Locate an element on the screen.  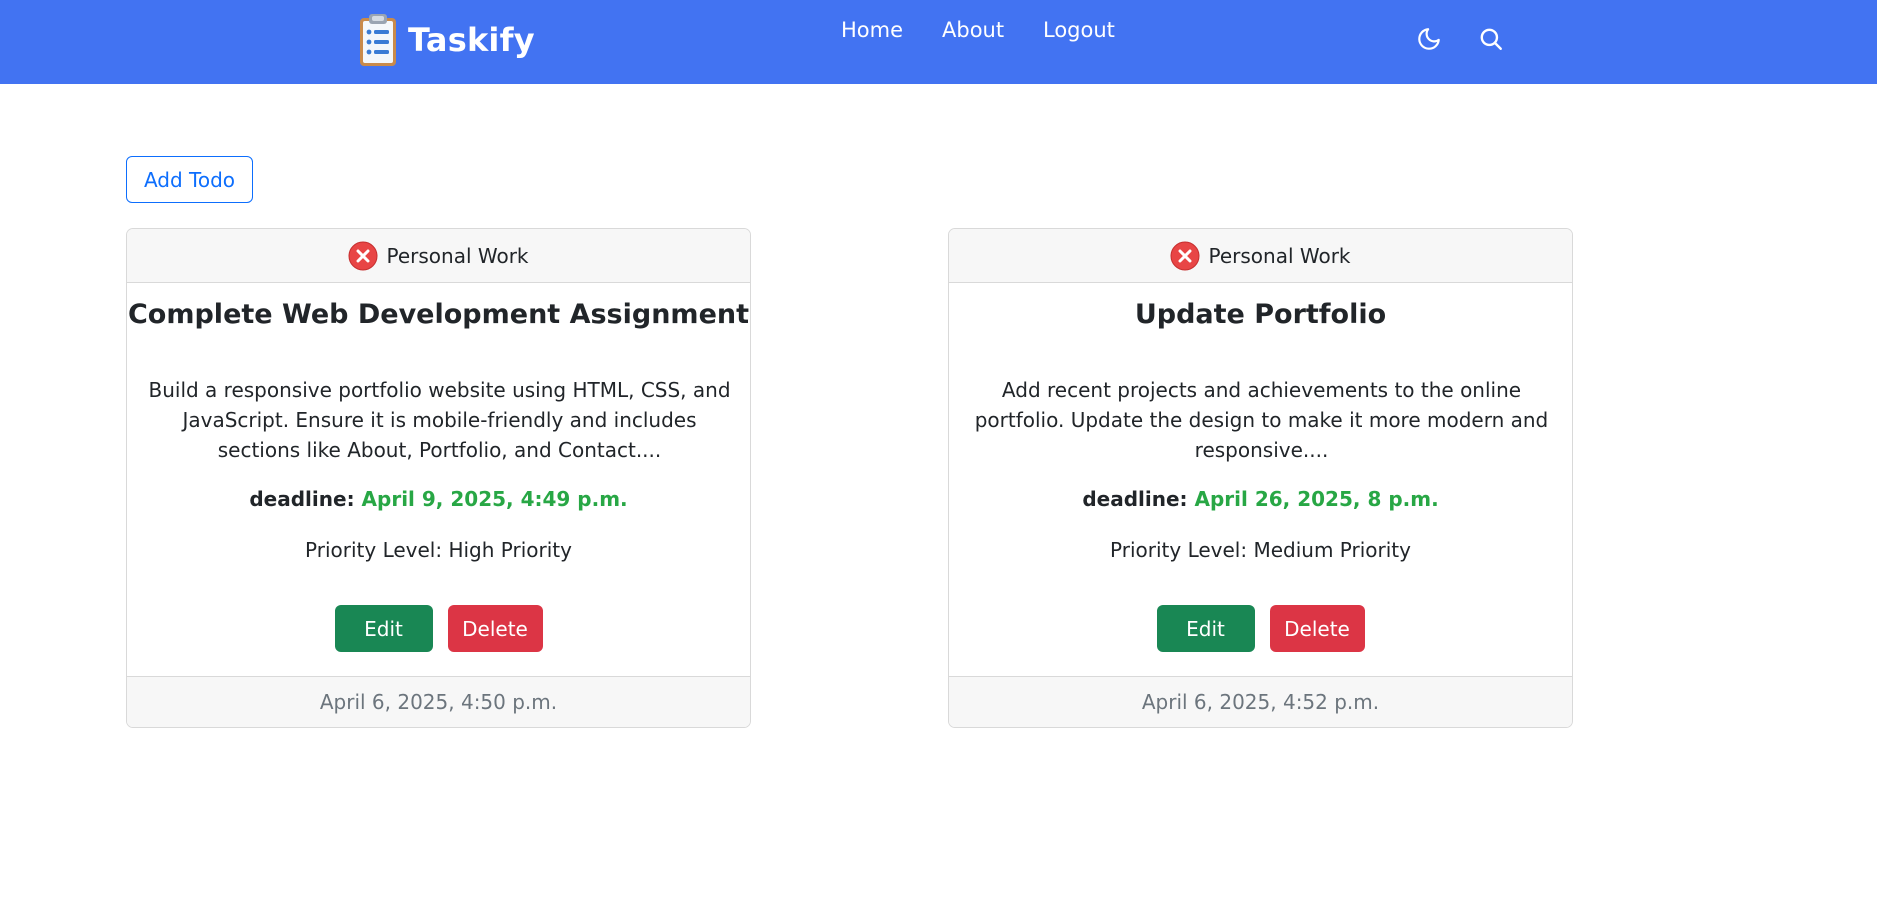
card-deadline: deadline: April 9, 2025, 4:49 p.m. is located at coordinates (438, 499).